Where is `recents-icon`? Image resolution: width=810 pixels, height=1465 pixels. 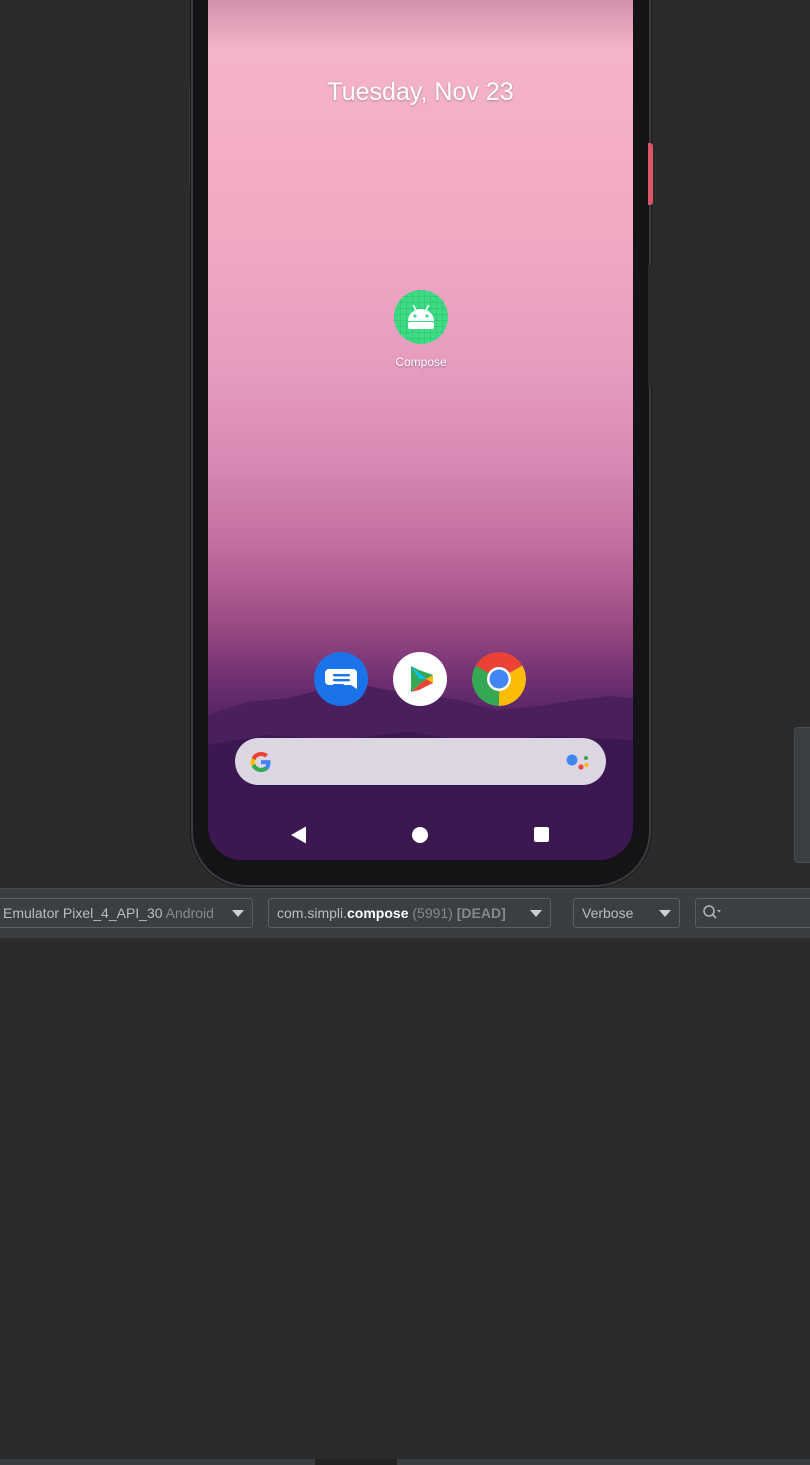 recents-icon is located at coordinates (542, 835).